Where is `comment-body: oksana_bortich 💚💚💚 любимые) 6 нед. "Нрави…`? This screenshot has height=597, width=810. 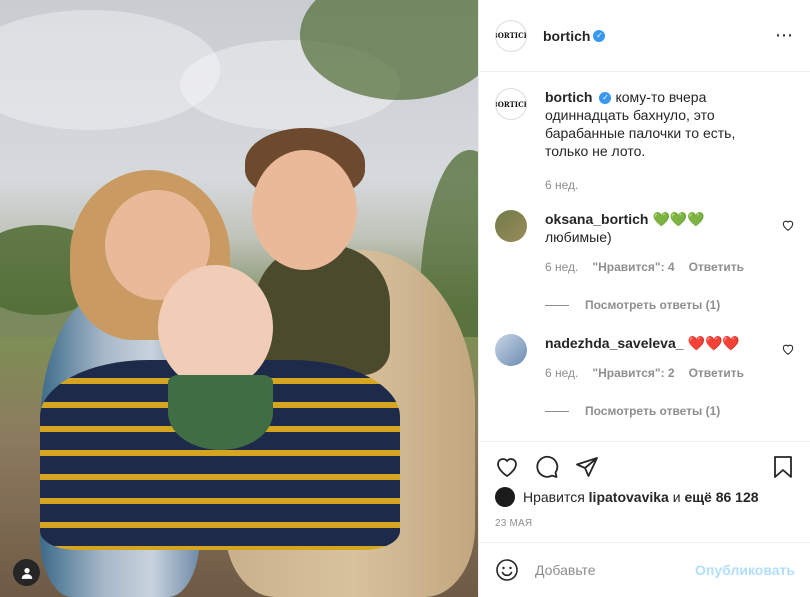
comment-body: oksana_bortich 💚💚💚 любимые) 6 нед. "Нрави… is located at coordinates (655, 243).